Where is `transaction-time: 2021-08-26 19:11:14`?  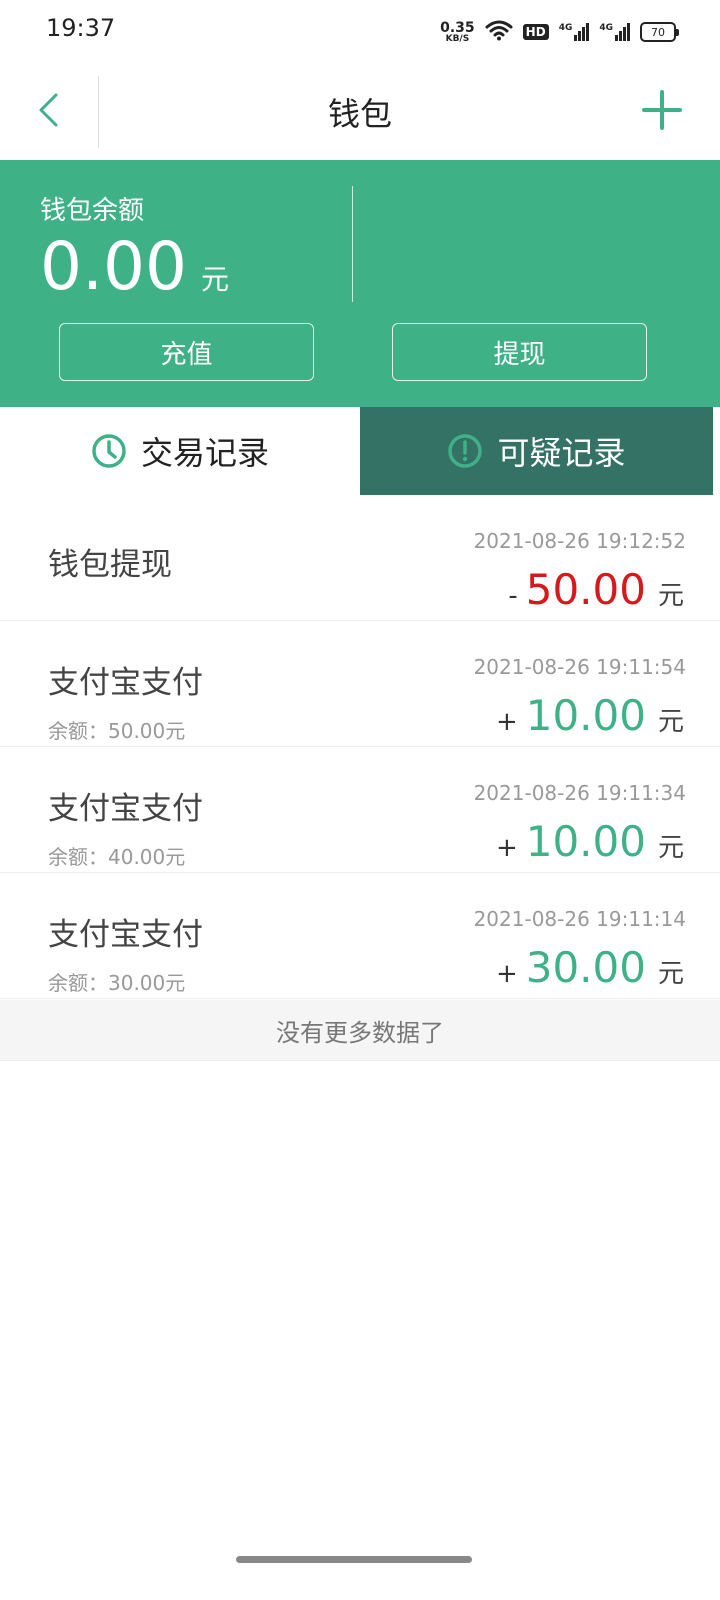 transaction-time: 2021-08-26 19:11:14 is located at coordinates (579, 919).